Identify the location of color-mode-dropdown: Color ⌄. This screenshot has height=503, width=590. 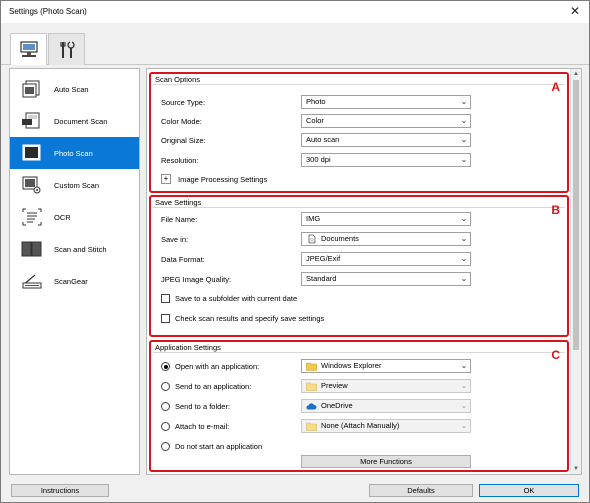
(386, 121).